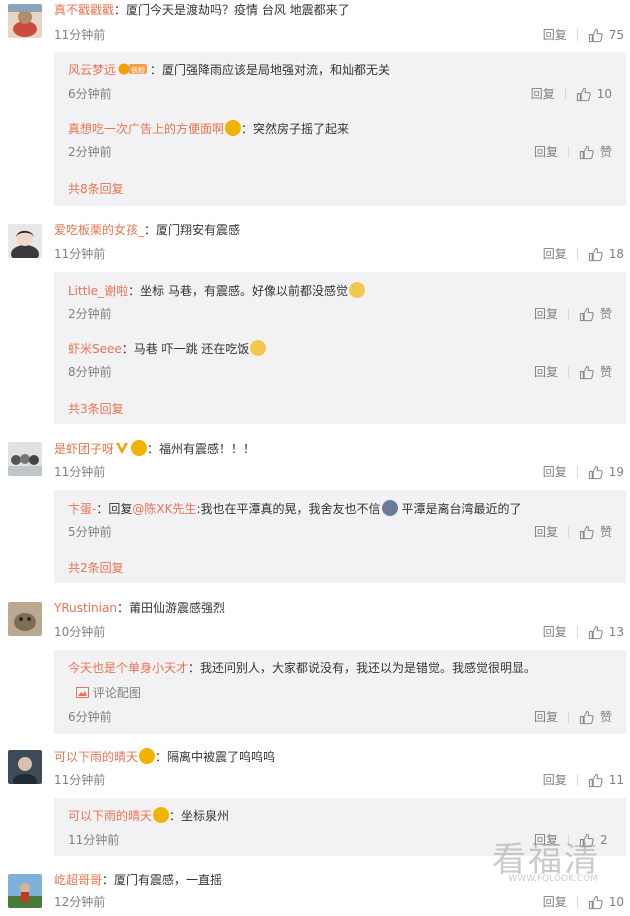 The image size is (630, 916). Describe the element at coordinates (606, 780) in the screenshot. I see `like-button: 11` at that location.